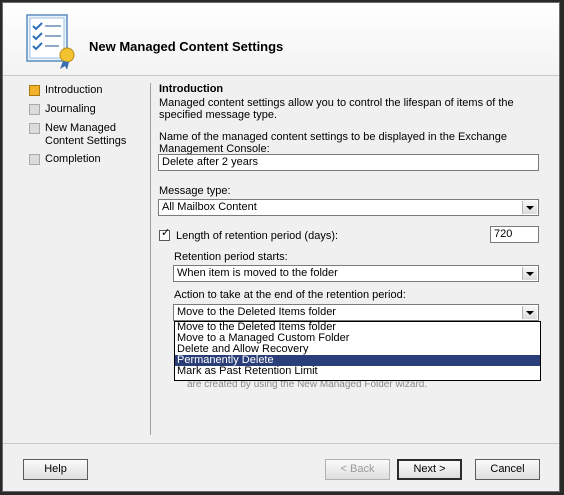 The image size is (564, 495). I want to click on next-button: Next >, so click(429, 469).